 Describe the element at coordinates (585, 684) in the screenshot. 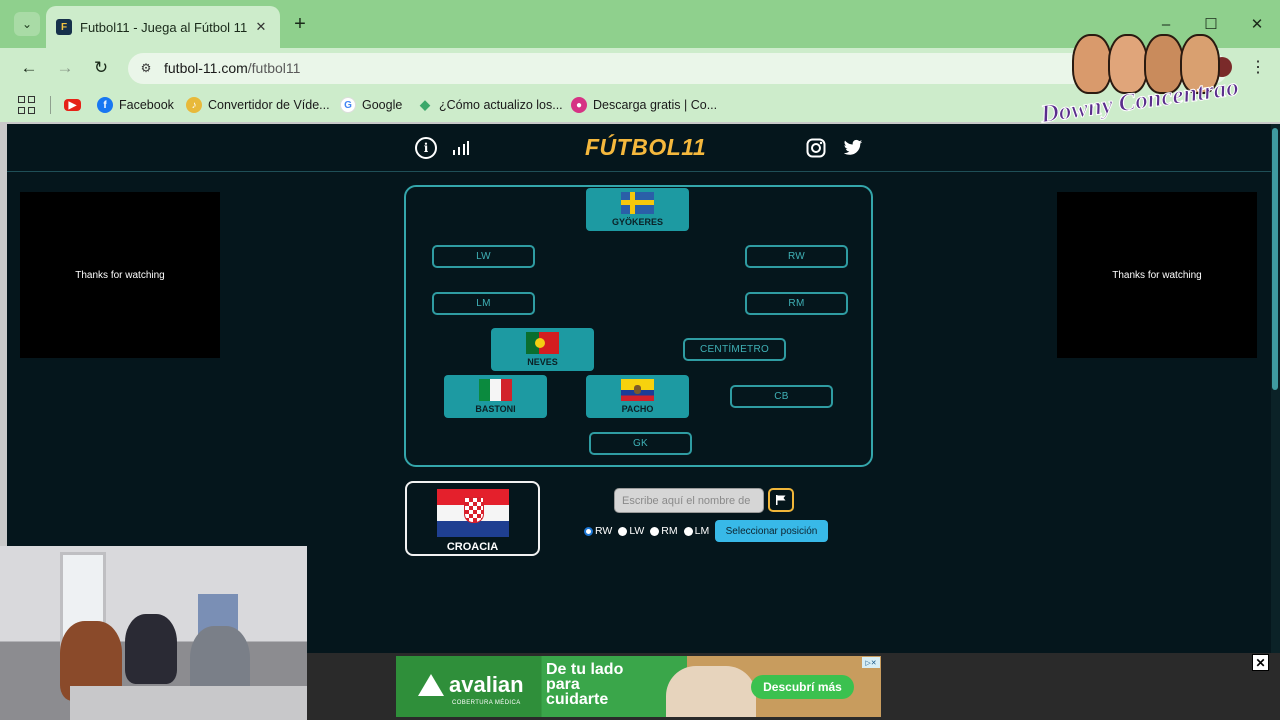

I see `ad-headline: De tu lado para cuidarte` at that location.